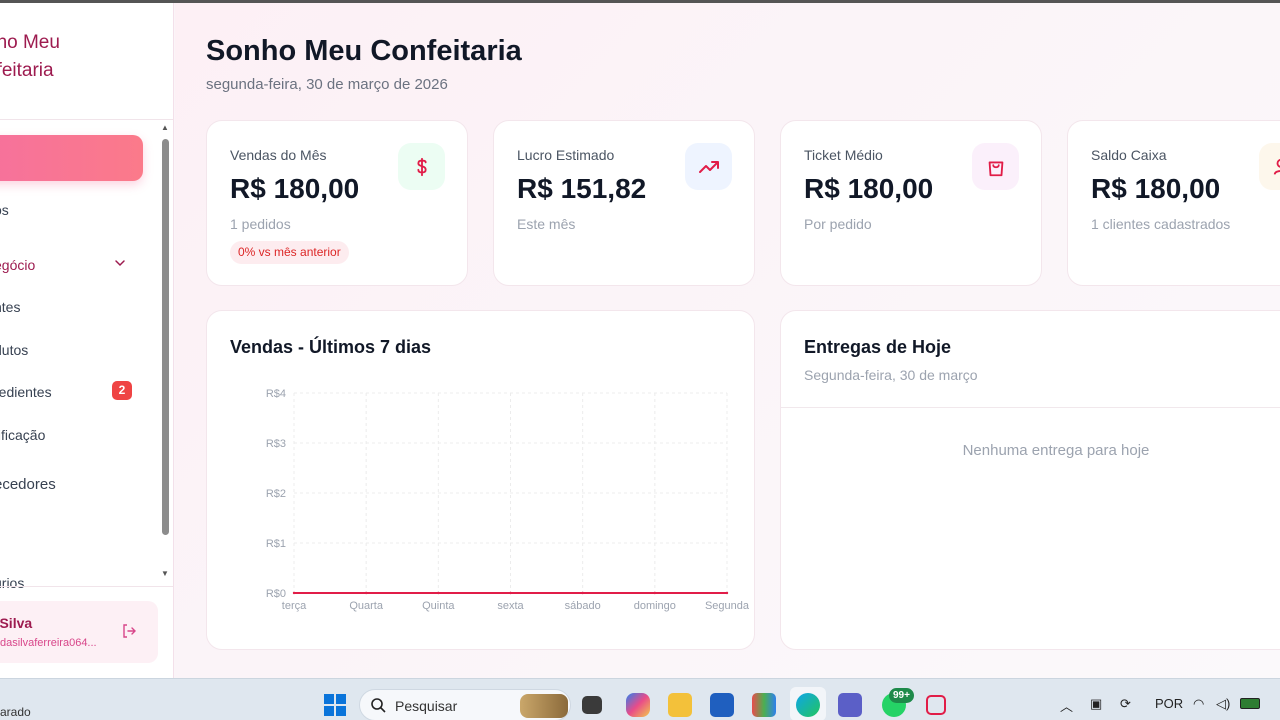  Describe the element at coordinates (289, 252) in the screenshot. I see `comparison-pill: 0% vs mês anterior` at that location.